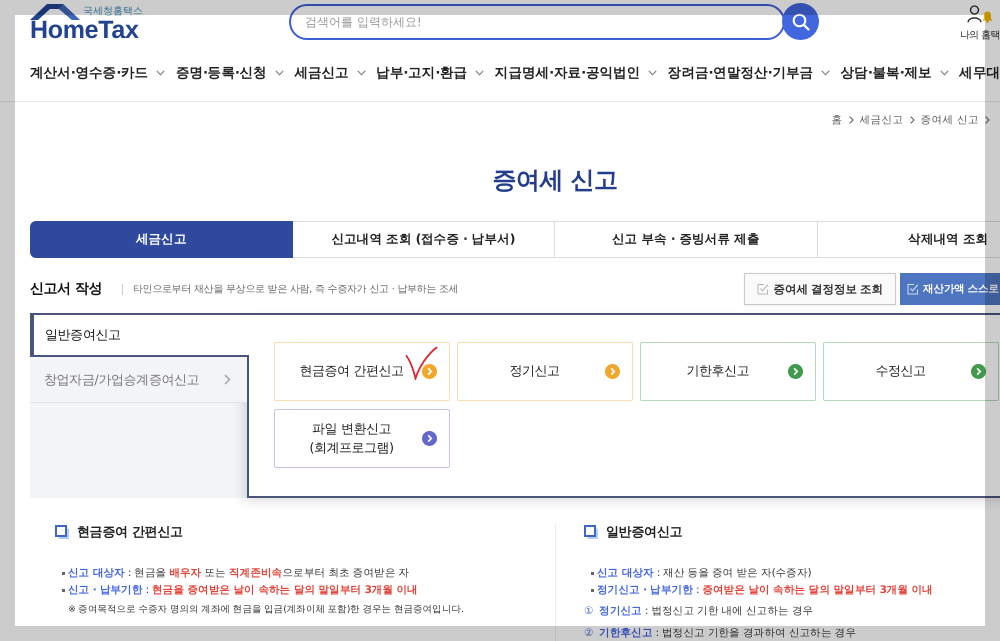  I want to click on tab: 세금신고, so click(161, 239).